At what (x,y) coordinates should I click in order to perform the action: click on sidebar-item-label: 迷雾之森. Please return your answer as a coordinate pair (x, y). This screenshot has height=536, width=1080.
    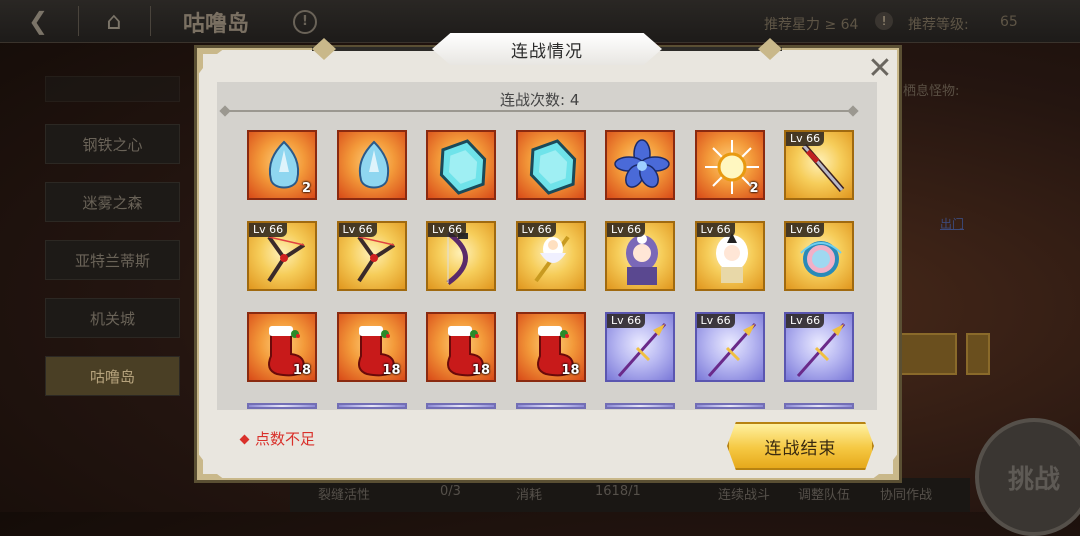
    Looking at the image, I should click on (112, 202).